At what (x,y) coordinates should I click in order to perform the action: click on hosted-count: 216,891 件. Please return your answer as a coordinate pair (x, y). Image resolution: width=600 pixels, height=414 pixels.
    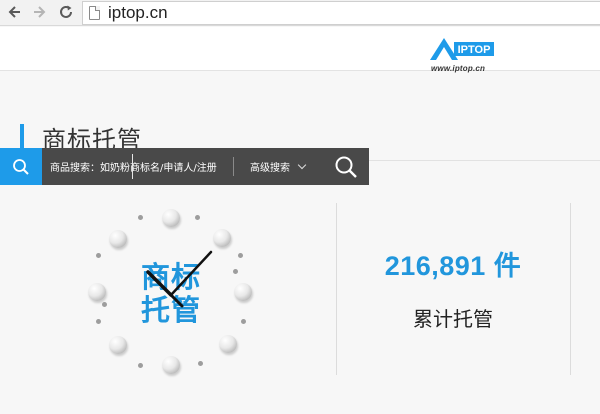
    Looking at the image, I should click on (453, 266).